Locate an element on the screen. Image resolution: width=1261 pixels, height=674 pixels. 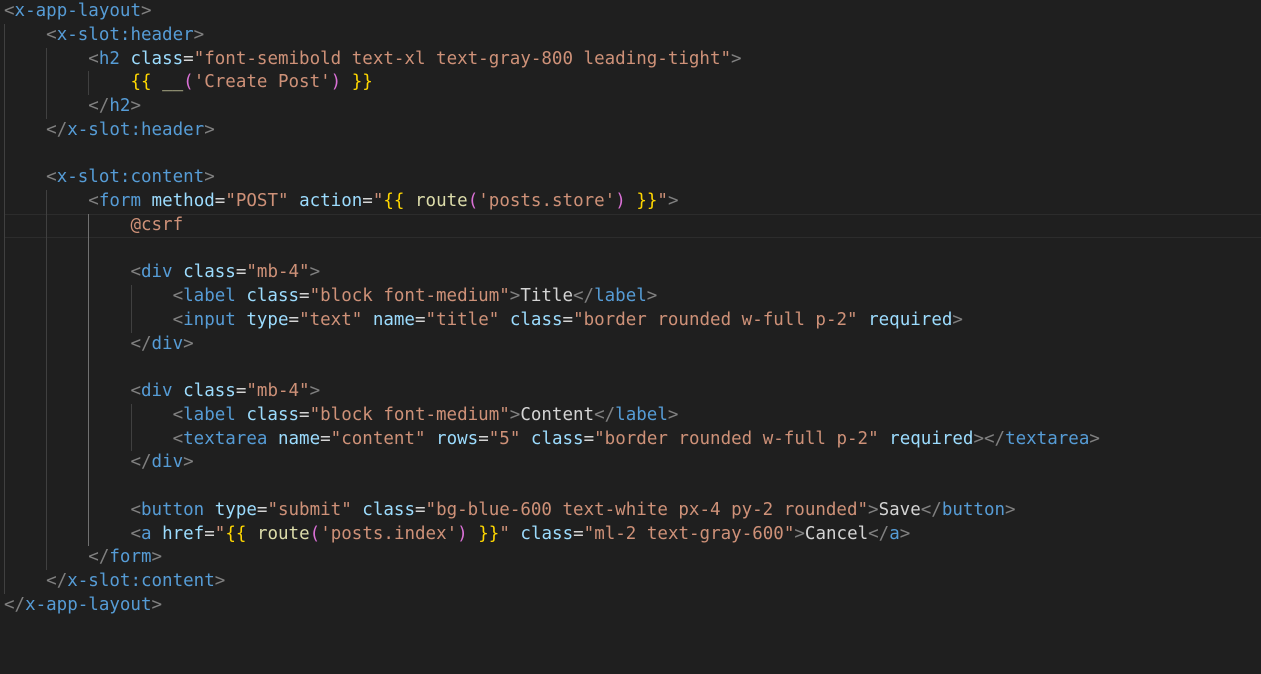
code-line: </x-slot:header> is located at coordinates (632, 130).